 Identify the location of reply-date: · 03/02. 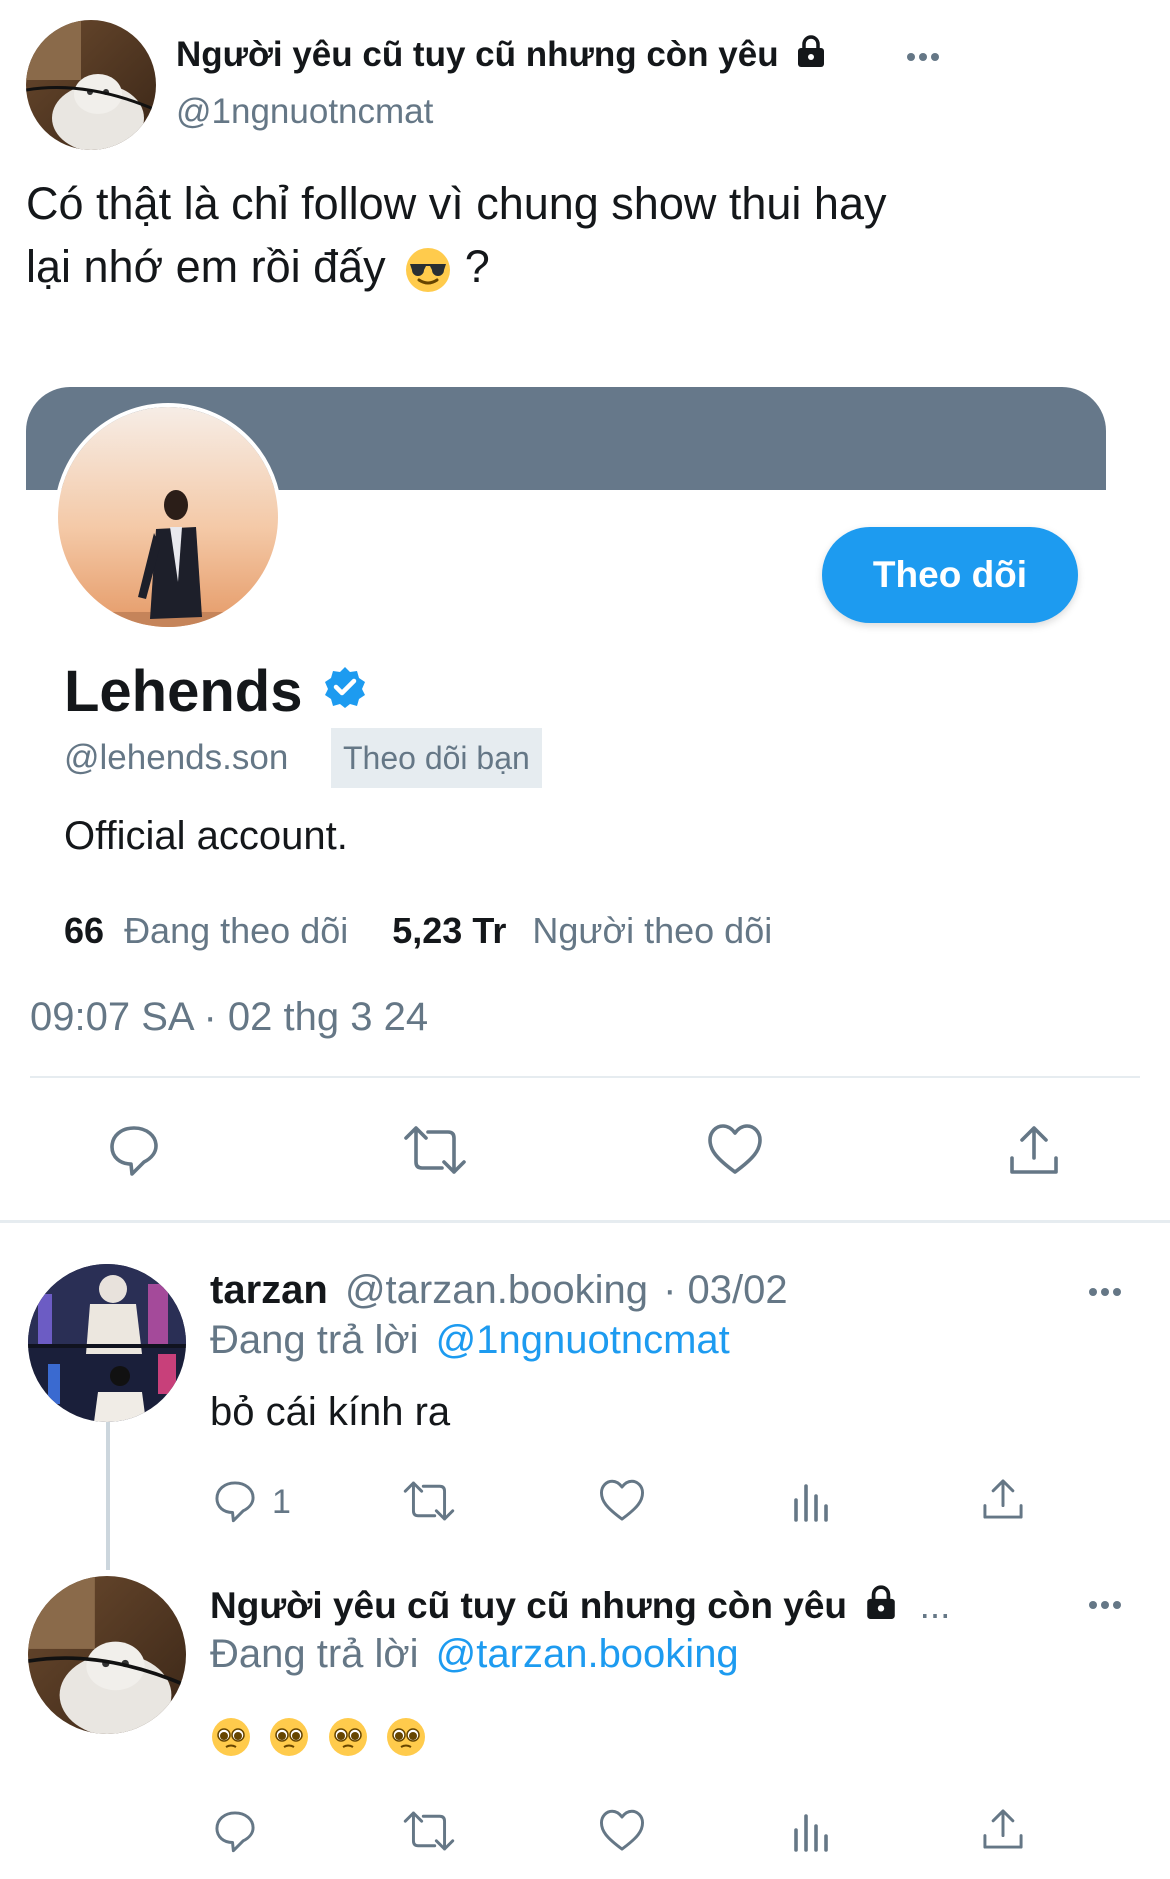
(725, 1290).